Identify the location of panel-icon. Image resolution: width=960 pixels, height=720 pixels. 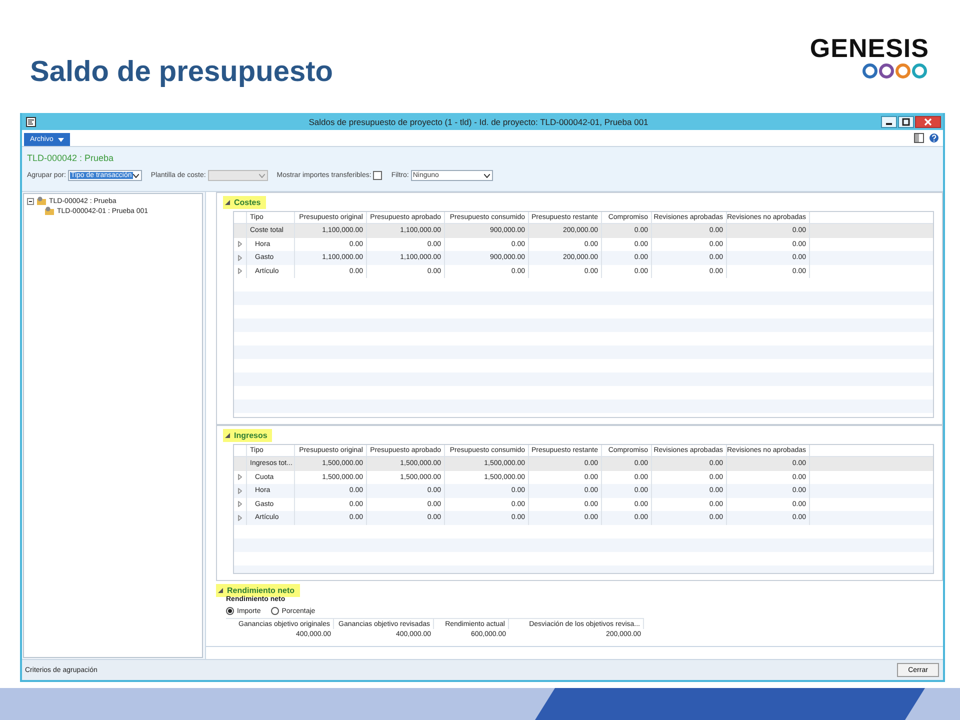
(919, 138).